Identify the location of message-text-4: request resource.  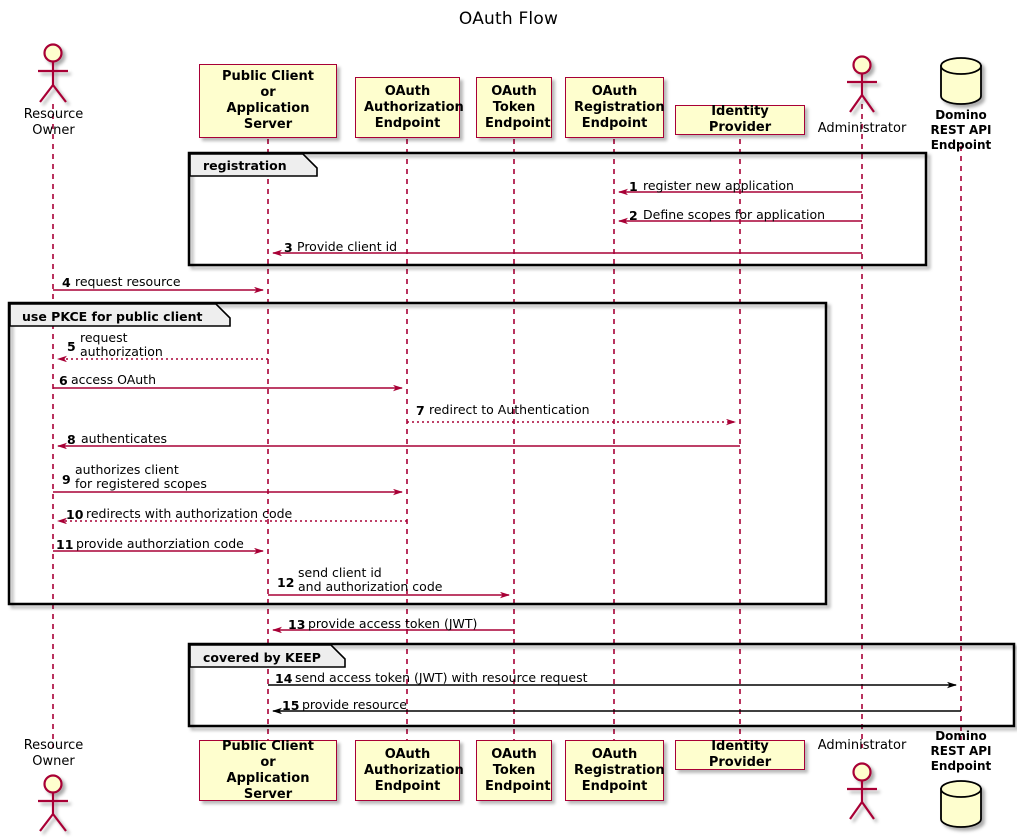
(128, 281).